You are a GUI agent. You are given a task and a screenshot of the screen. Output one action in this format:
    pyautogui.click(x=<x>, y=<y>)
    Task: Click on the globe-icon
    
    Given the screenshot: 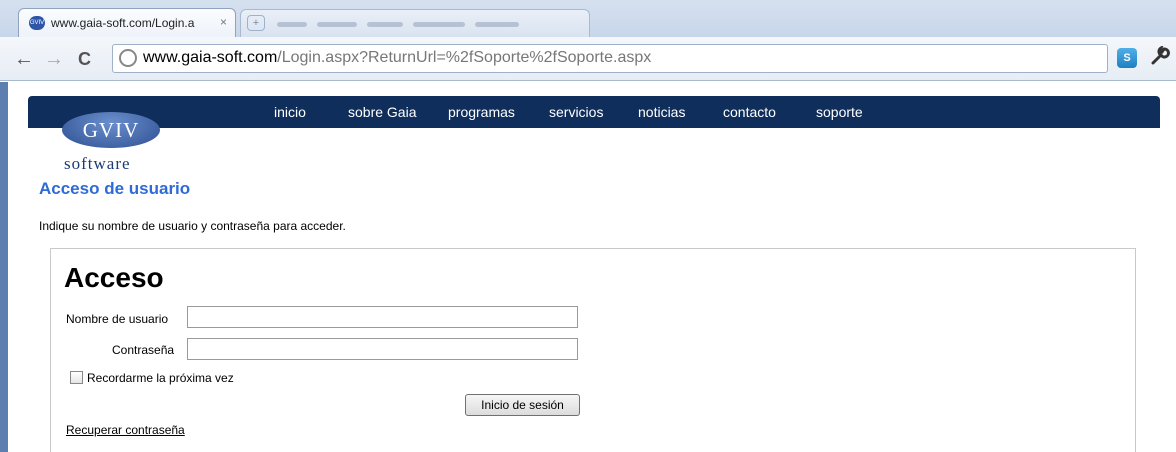 What is the action you would take?
    pyautogui.click(x=128, y=58)
    